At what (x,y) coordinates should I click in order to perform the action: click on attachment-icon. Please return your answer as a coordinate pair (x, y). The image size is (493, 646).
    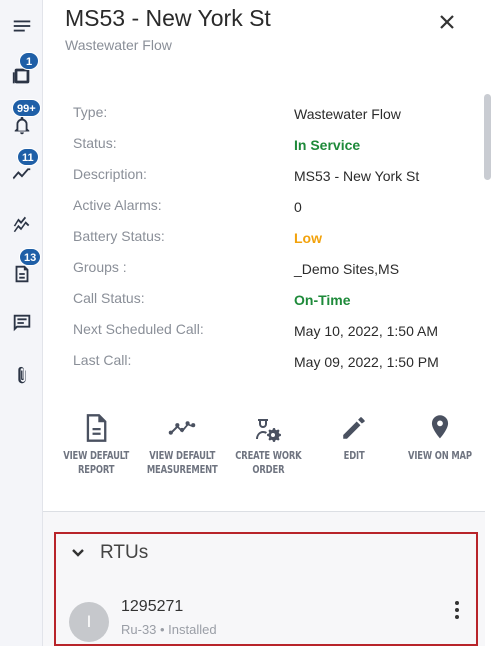
    Looking at the image, I should click on (22, 375).